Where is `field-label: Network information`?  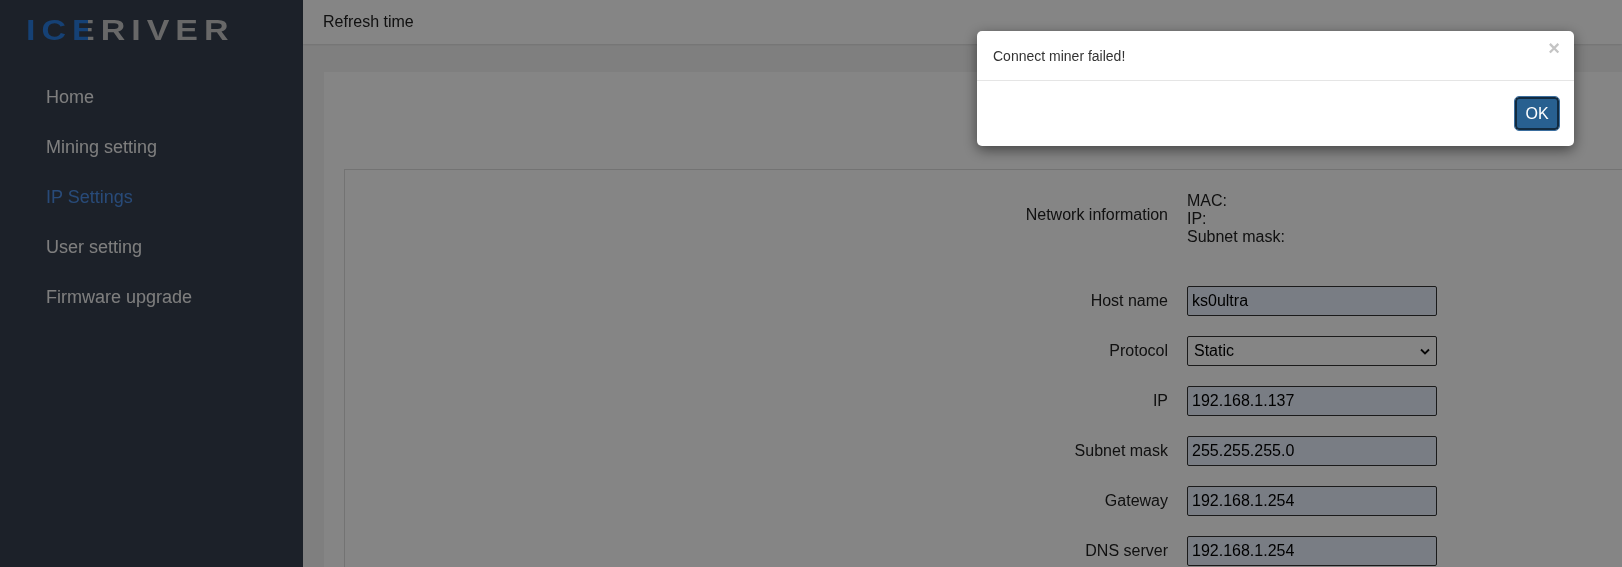
field-label: Network information is located at coordinates (1096, 215).